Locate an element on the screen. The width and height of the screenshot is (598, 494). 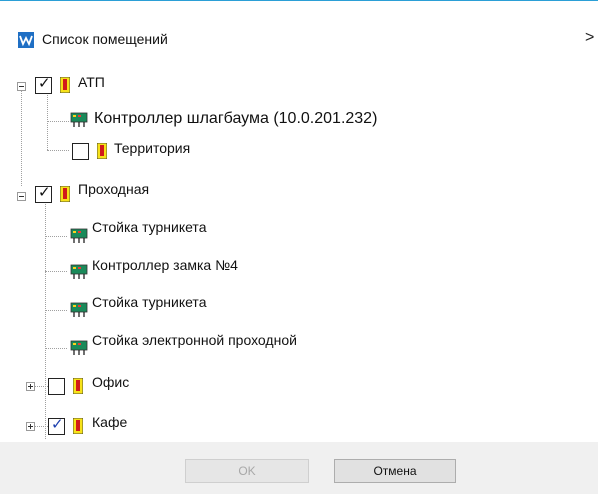
ok-button: OK is located at coordinates (247, 471).